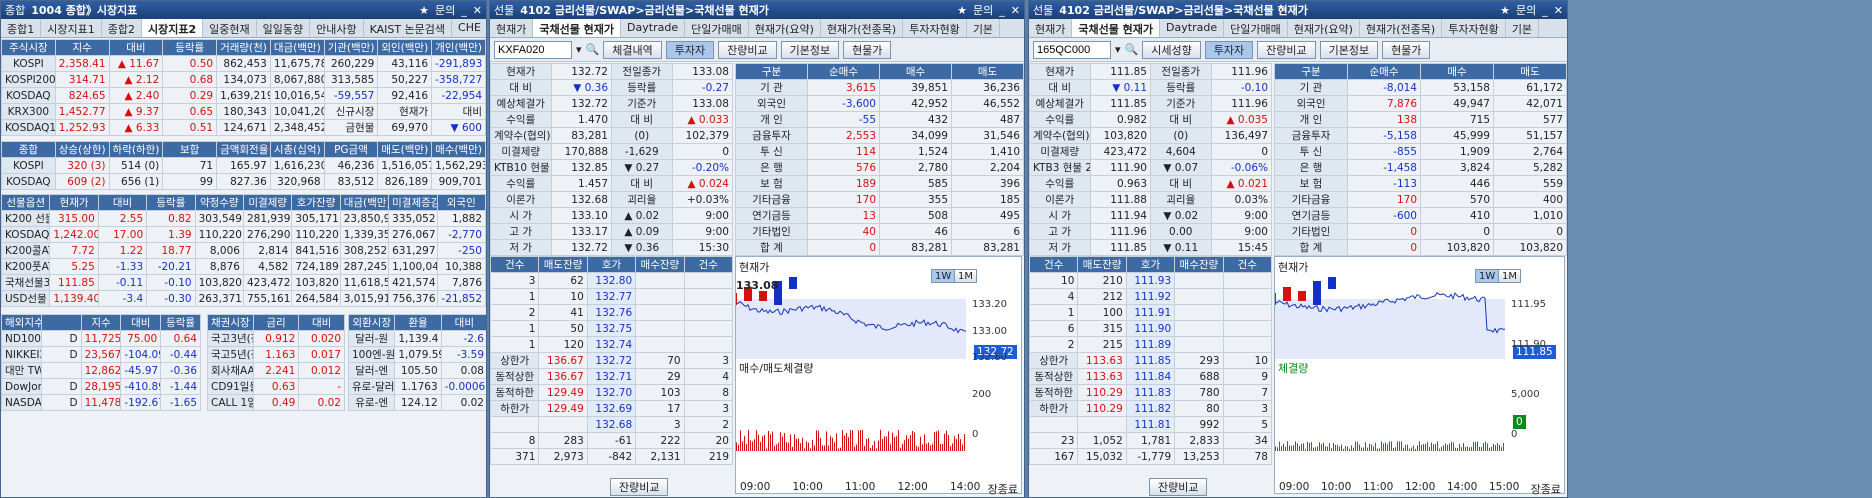 Image resolution: width=1872 pixels, height=498 pixels. Describe the element at coordinates (416, 338) in the screenshot. I see `table-row: 달러-원 1,139.4 -2.6` at that location.